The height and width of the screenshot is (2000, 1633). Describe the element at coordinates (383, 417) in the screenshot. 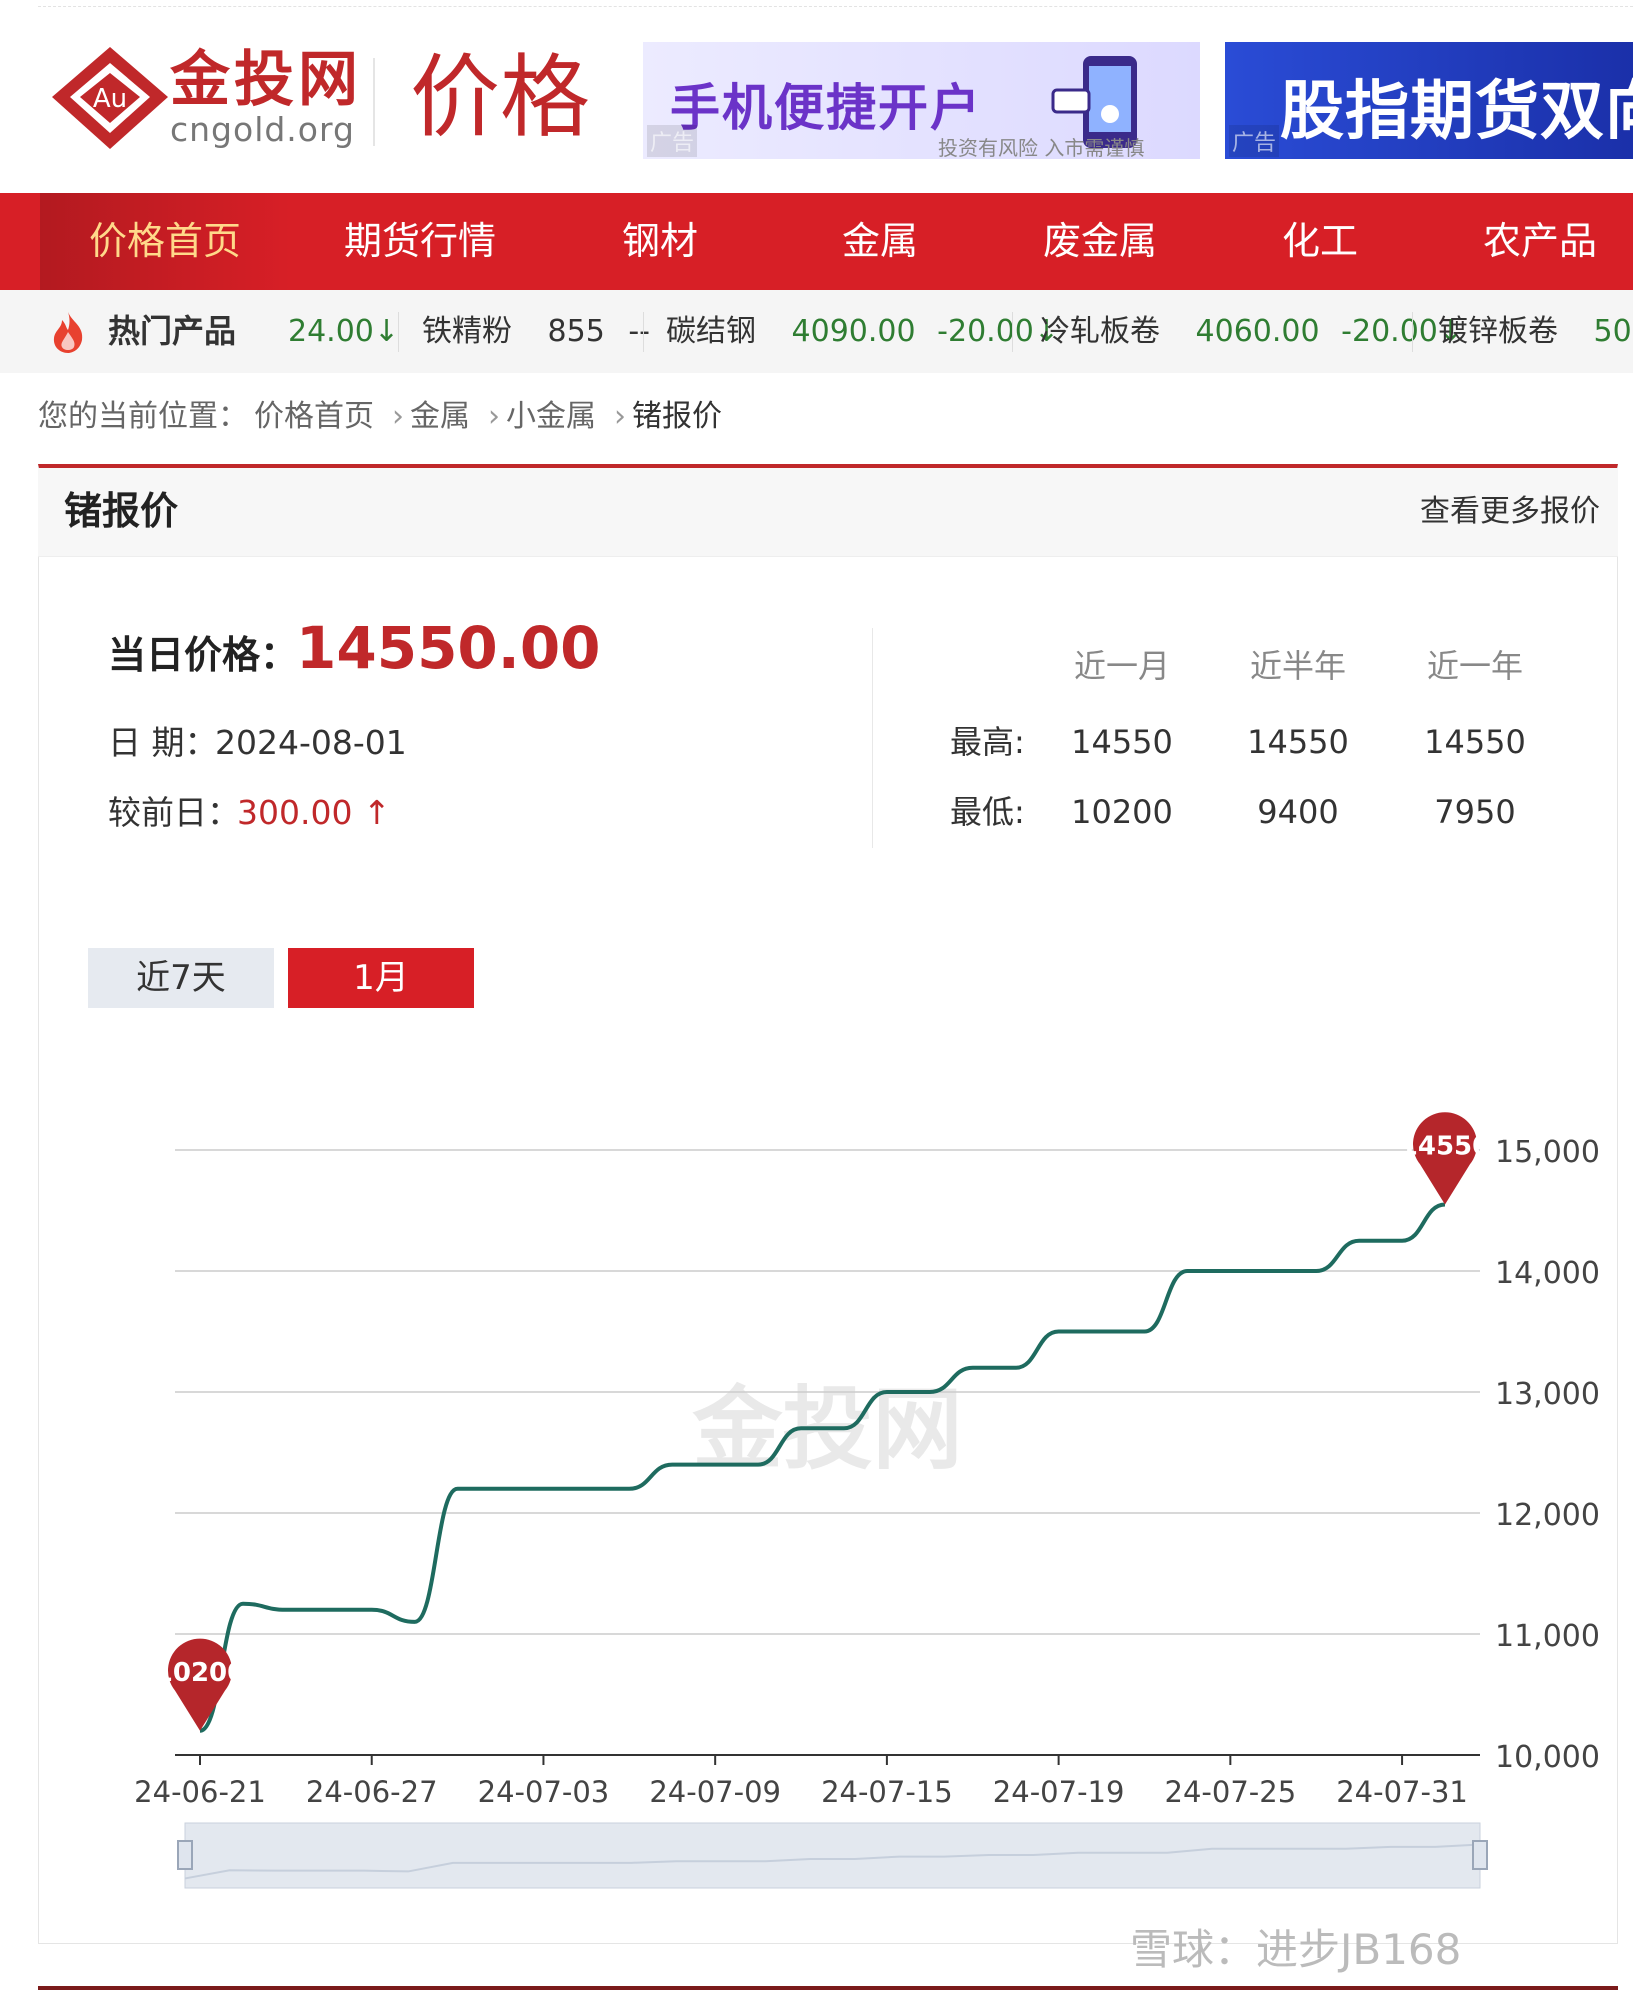

I see `breadcrumb: 您的当前位置： 价格首页 › 金属 › 小金属 › 锗报价` at that location.